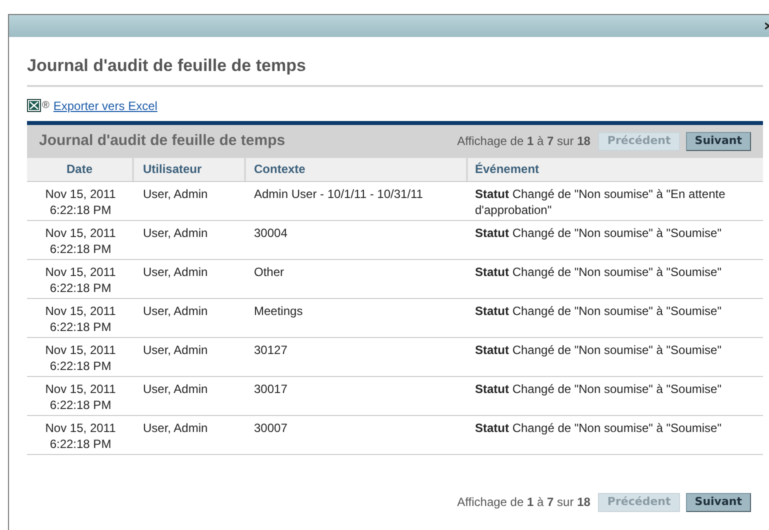  What do you see at coordinates (357, 169) in the screenshot?
I see `column-header: Contexte` at bounding box center [357, 169].